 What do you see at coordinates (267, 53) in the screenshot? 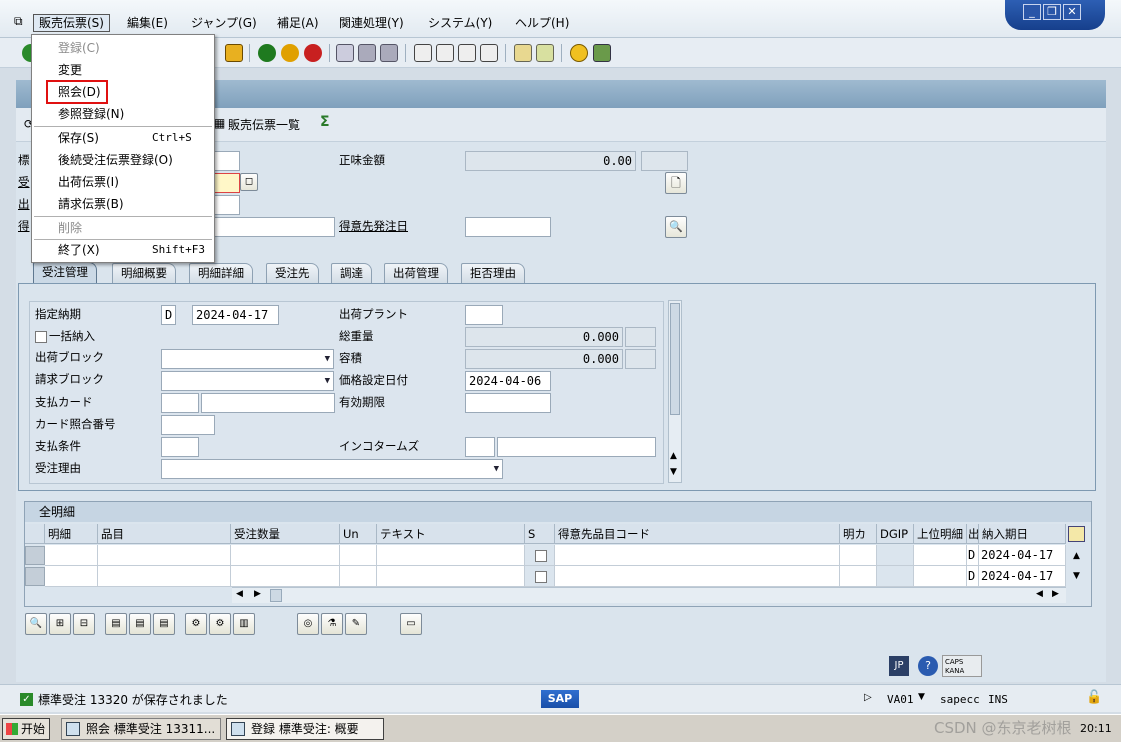
I see `back-icon` at bounding box center [267, 53].